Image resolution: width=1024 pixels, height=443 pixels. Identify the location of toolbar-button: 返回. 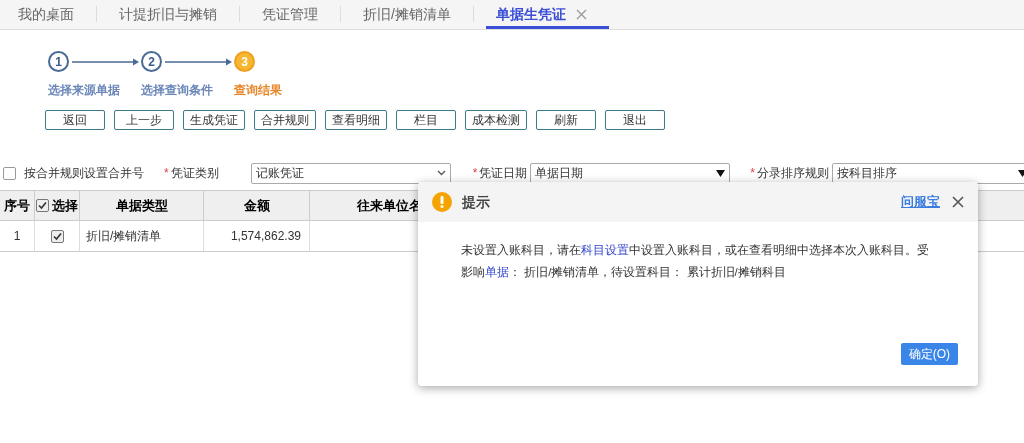
(75, 120).